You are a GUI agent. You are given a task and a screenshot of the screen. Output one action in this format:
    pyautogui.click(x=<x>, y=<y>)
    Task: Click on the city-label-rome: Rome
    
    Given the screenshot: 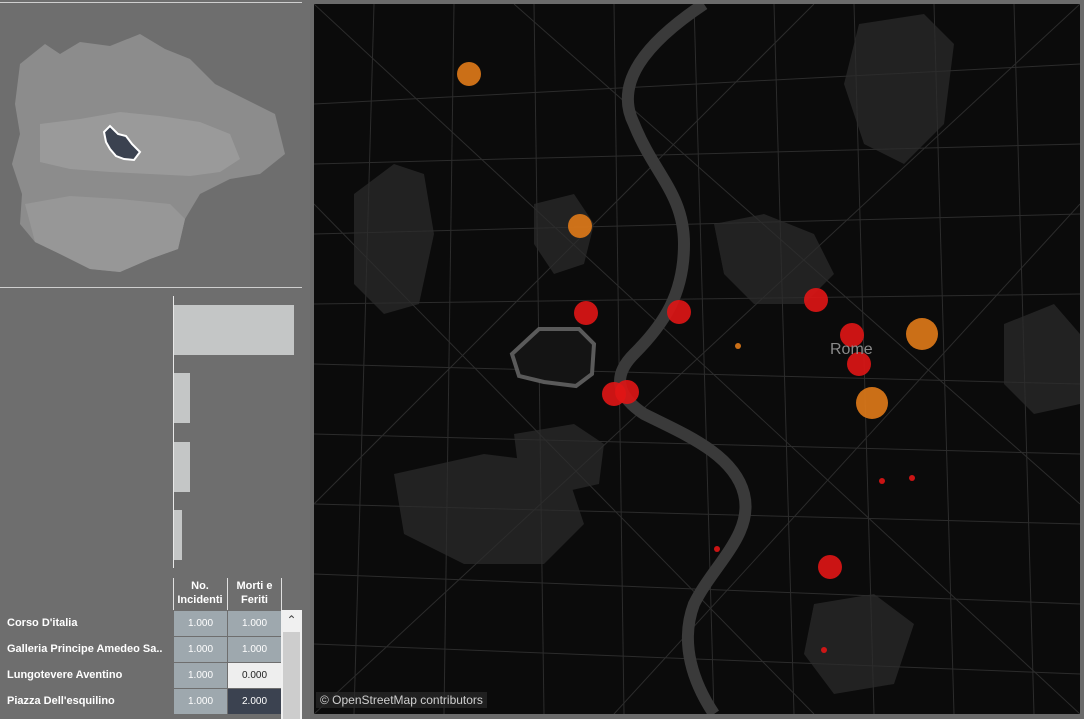 What is the action you would take?
    pyautogui.click(x=851, y=349)
    